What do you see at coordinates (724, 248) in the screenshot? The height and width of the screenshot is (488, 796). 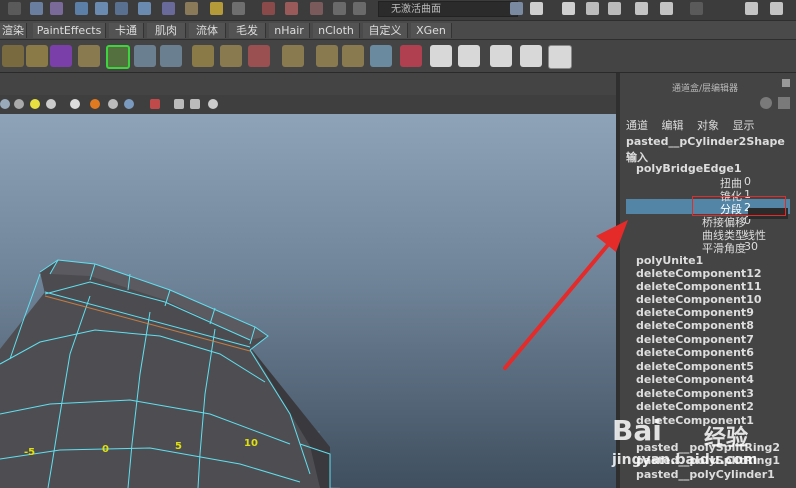 I see `attr-label: 平滑角度` at bounding box center [724, 248].